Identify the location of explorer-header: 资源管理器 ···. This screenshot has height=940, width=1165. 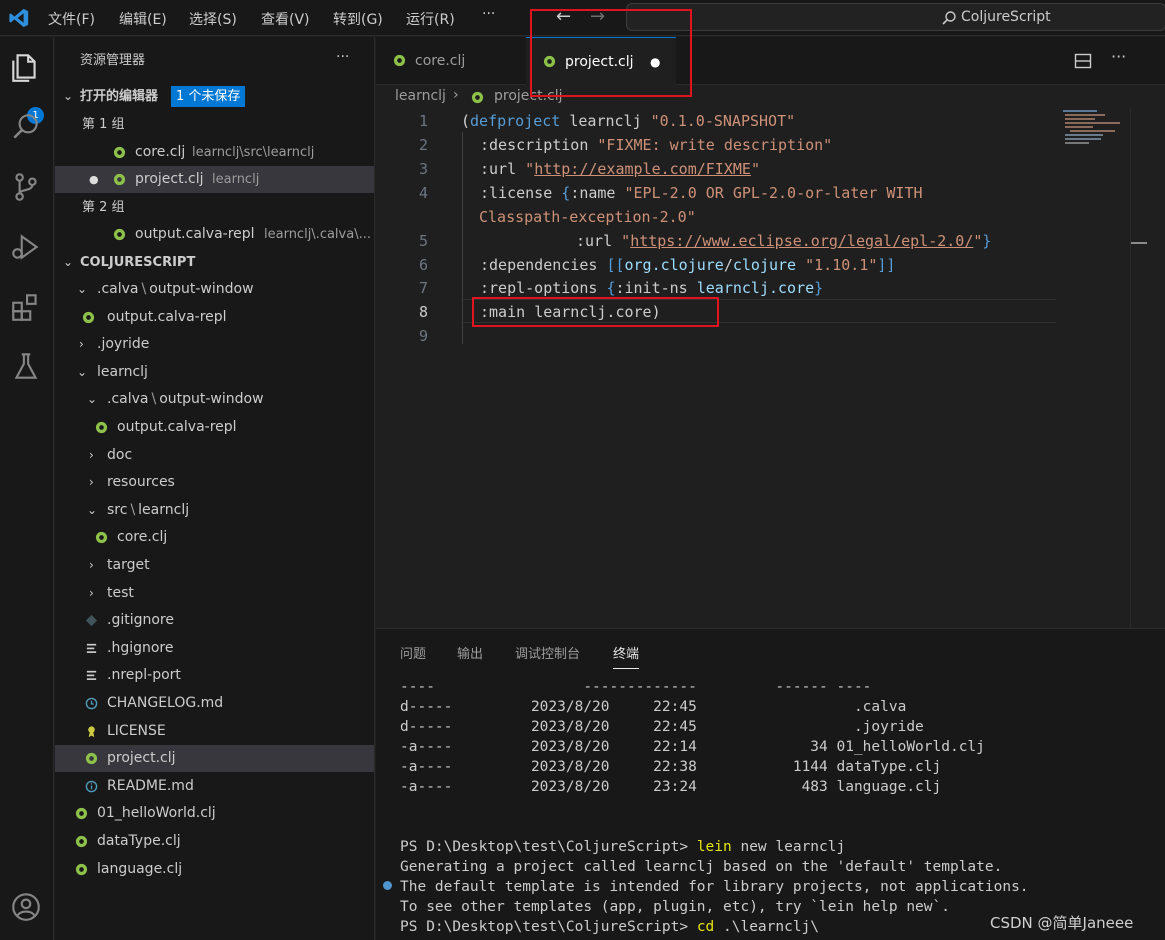
(214, 59).